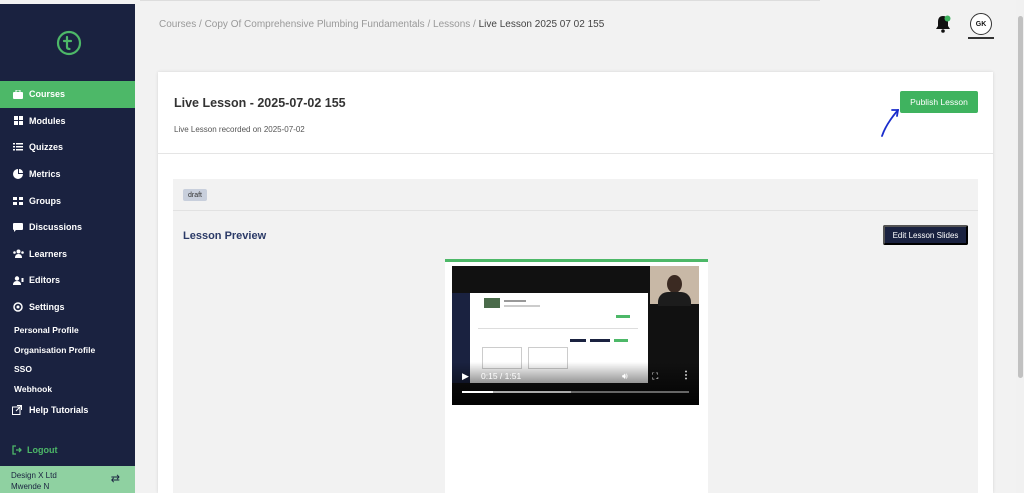  Describe the element at coordinates (67, 389) in the screenshot. I see `sidebar-subitem-webhook: Webhook` at that location.